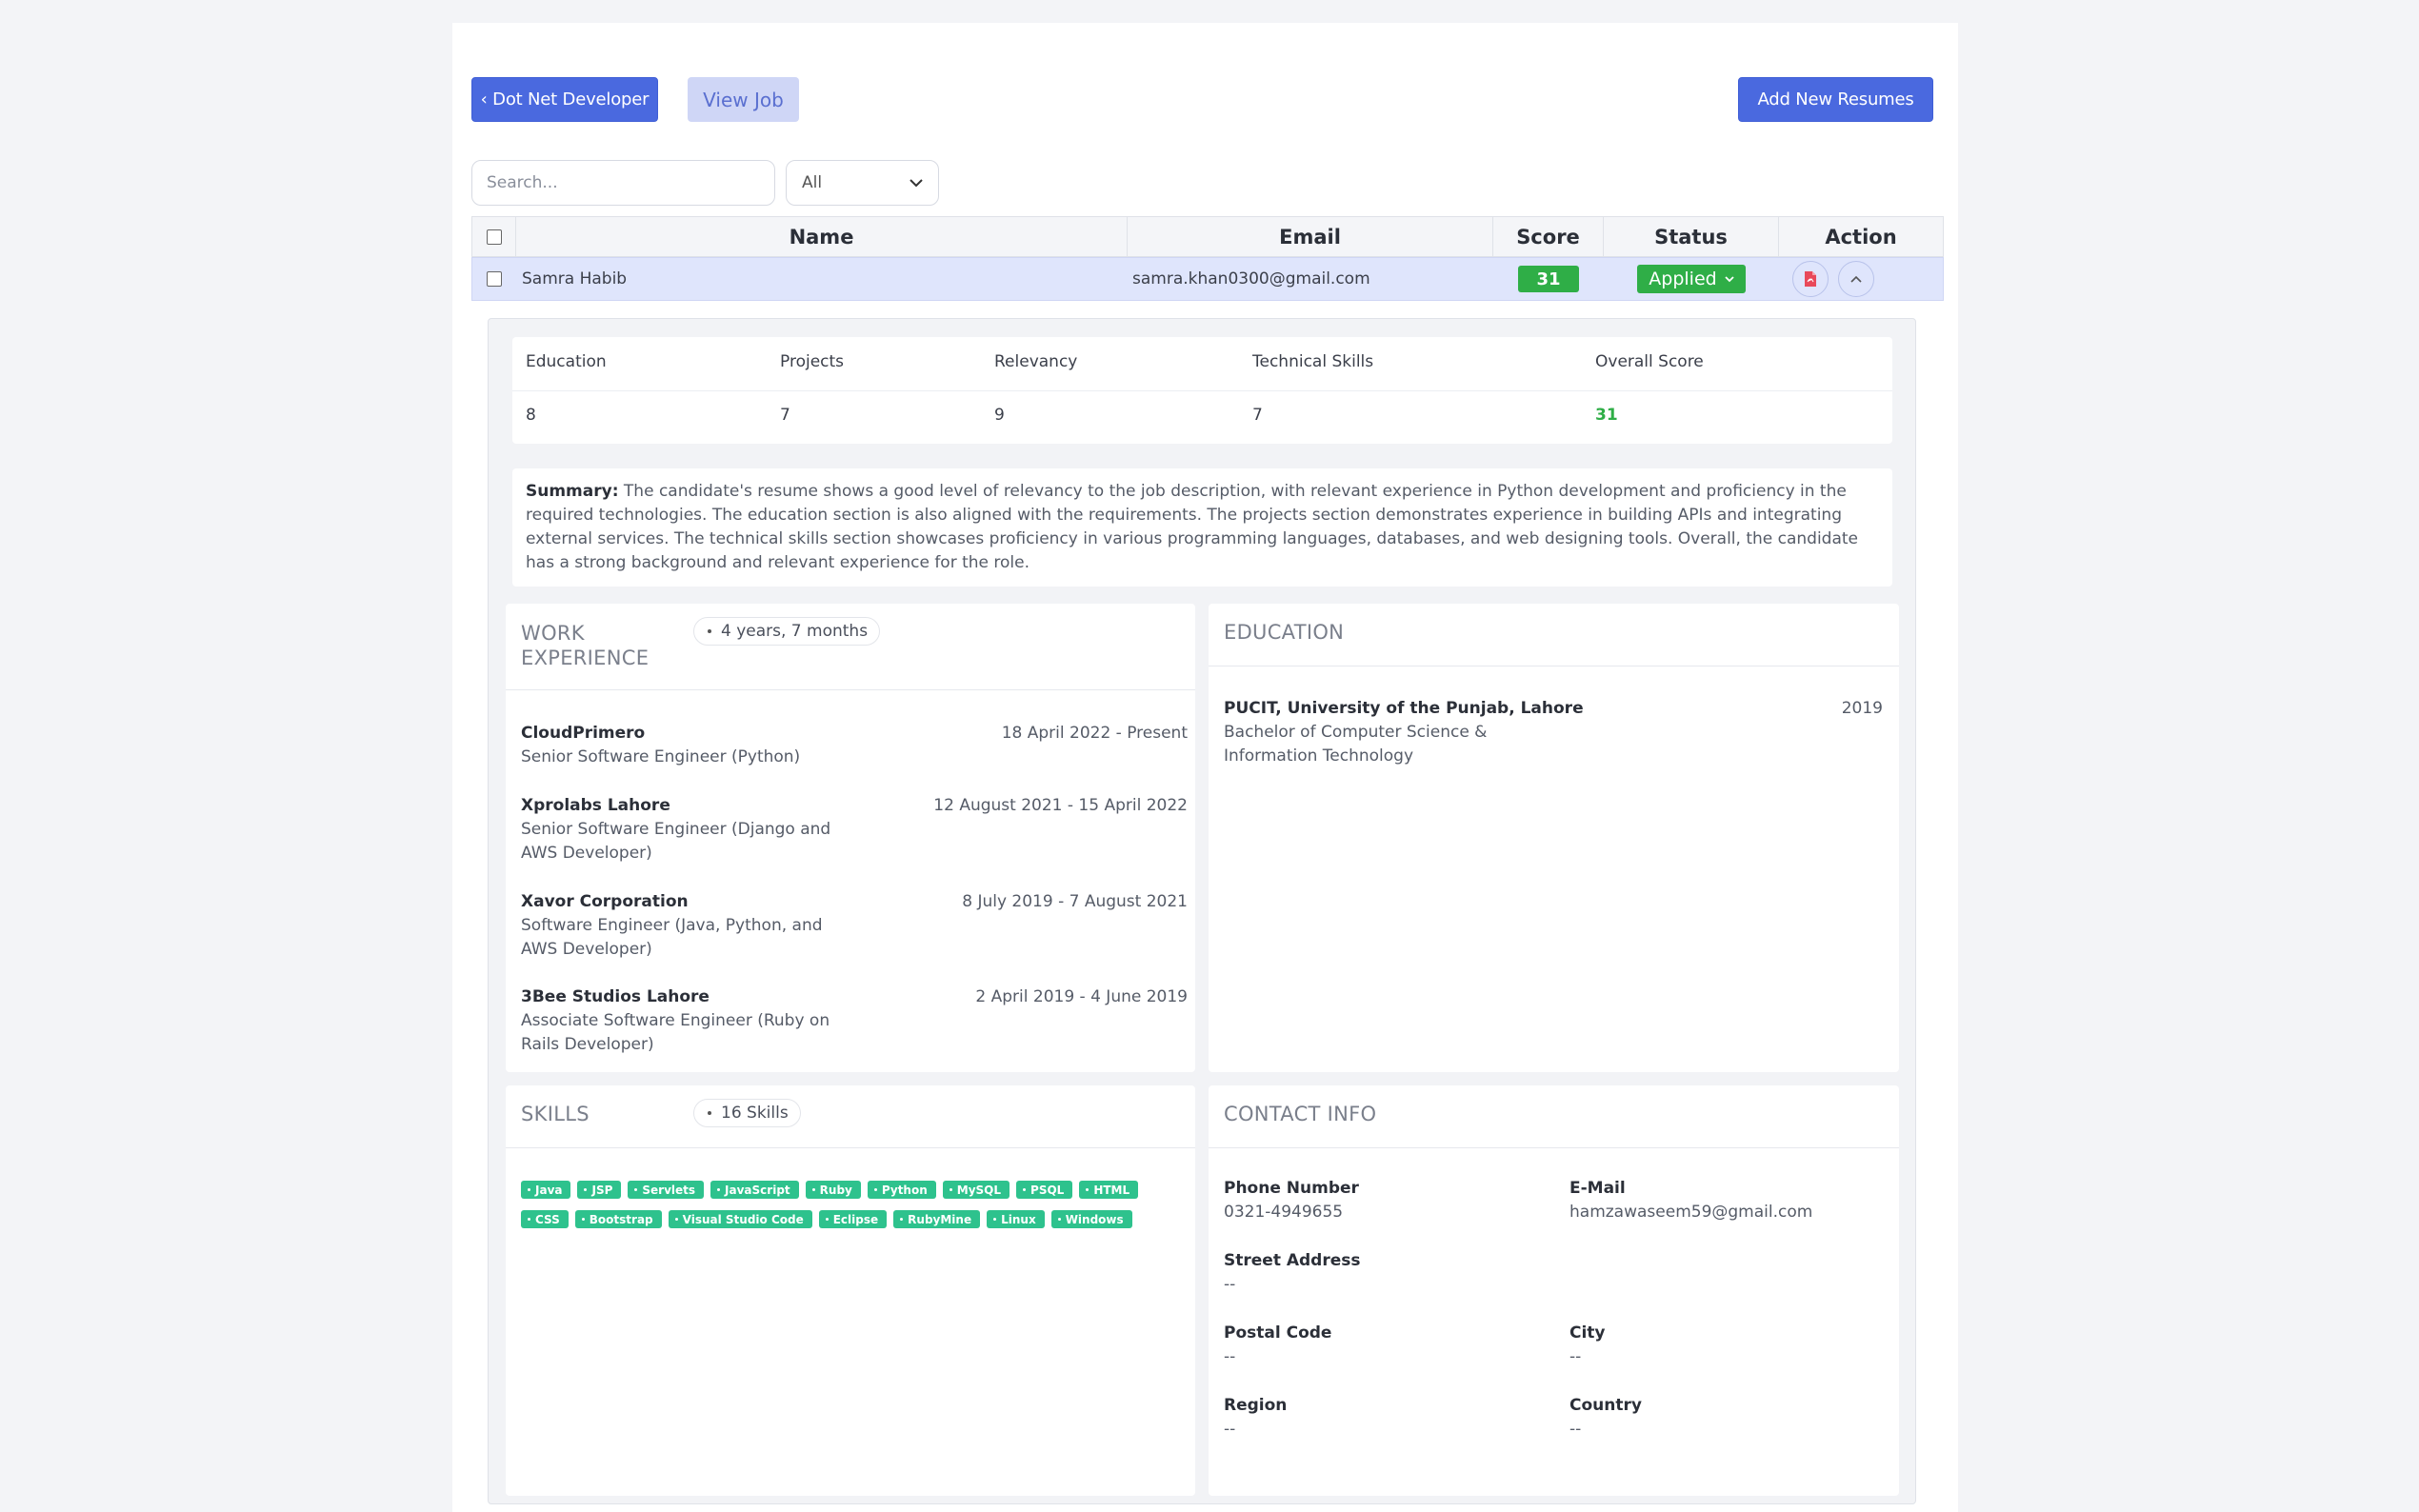  I want to click on region-value: --, so click(1230, 1429).